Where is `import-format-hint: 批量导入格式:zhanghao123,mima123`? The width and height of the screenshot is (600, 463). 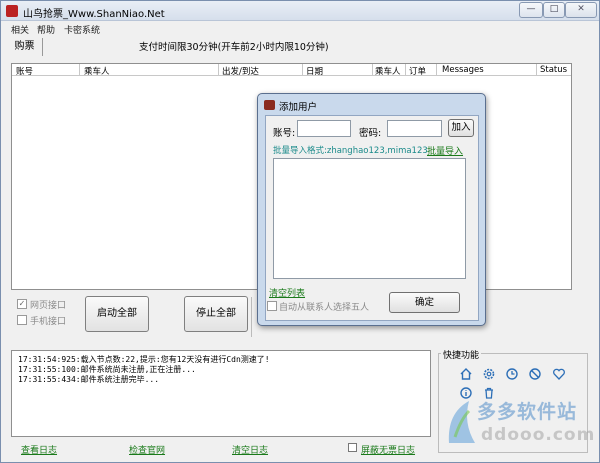
import-format-hint: 批量导入格式:zhanghao123,mima123 is located at coordinates (350, 151).